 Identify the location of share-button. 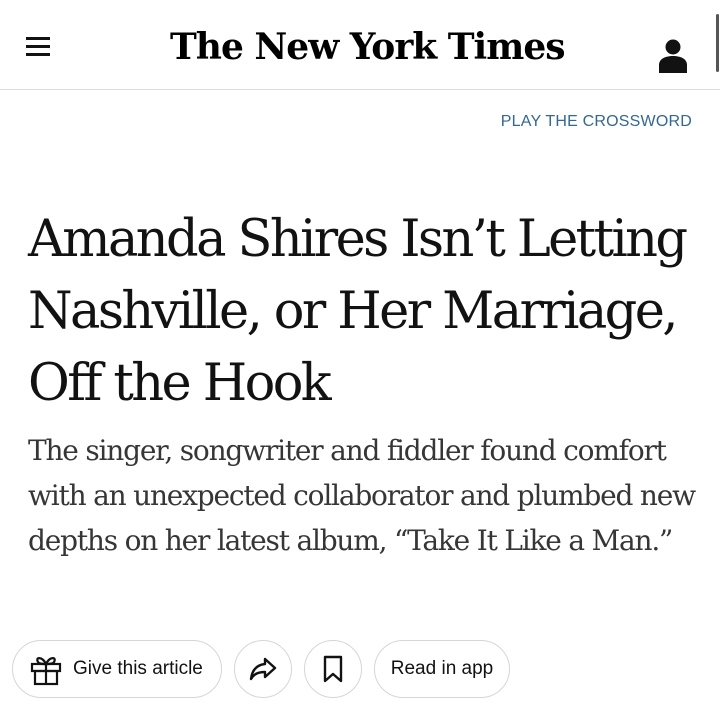
(263, 669).